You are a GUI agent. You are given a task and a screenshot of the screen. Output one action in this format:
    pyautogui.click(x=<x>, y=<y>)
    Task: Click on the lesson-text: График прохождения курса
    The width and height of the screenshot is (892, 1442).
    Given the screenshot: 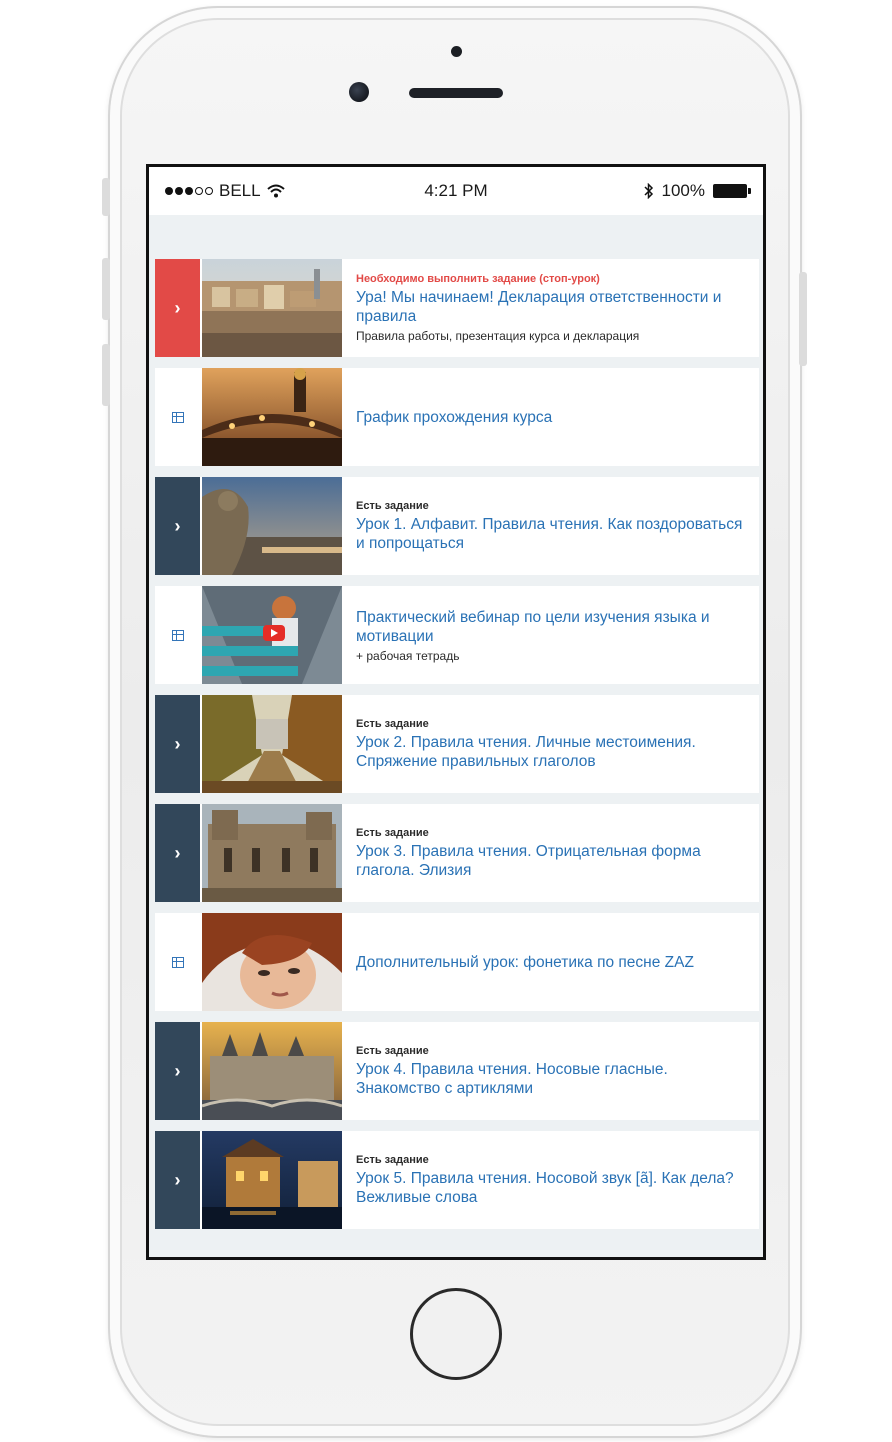 What is the action you would take?
    pyautogui.click(x=549, y=417)
    